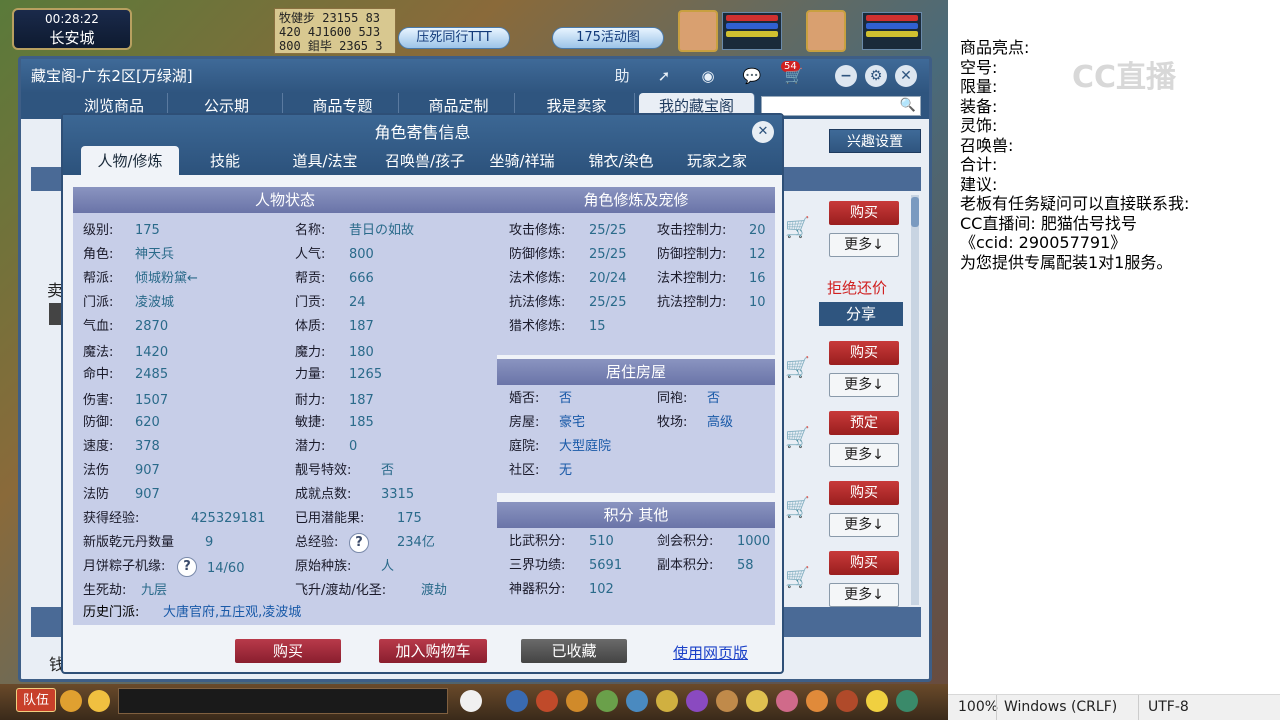  I want to click on house-label: 同袍:, so click(672, 398).